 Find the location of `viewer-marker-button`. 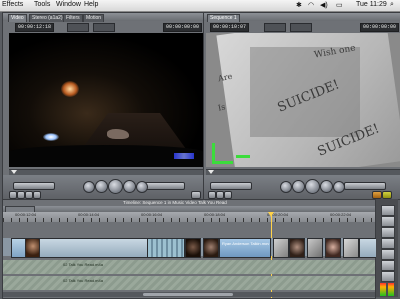

viewer-marker-button is located at coordinates (29, 195).